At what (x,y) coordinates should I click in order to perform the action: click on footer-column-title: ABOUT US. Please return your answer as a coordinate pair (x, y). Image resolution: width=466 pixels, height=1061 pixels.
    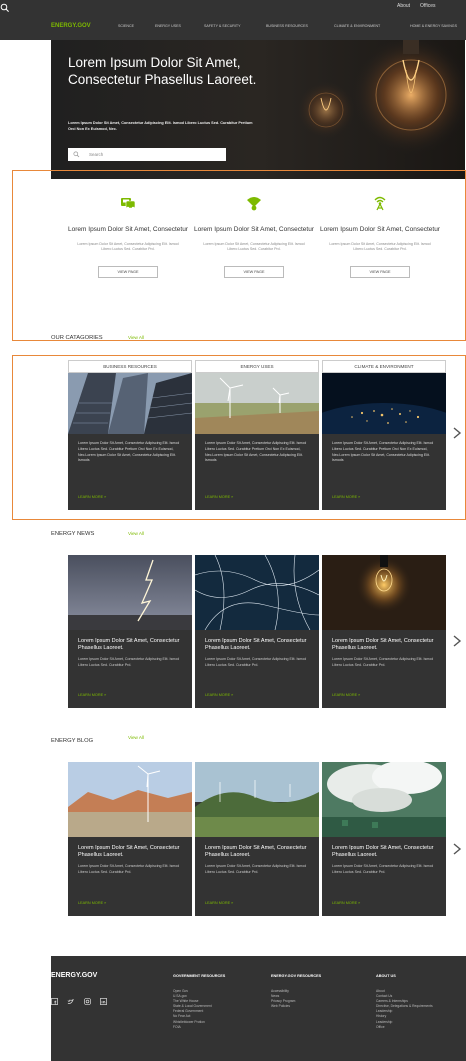
    Looking at the image, I should click on (386, 976).